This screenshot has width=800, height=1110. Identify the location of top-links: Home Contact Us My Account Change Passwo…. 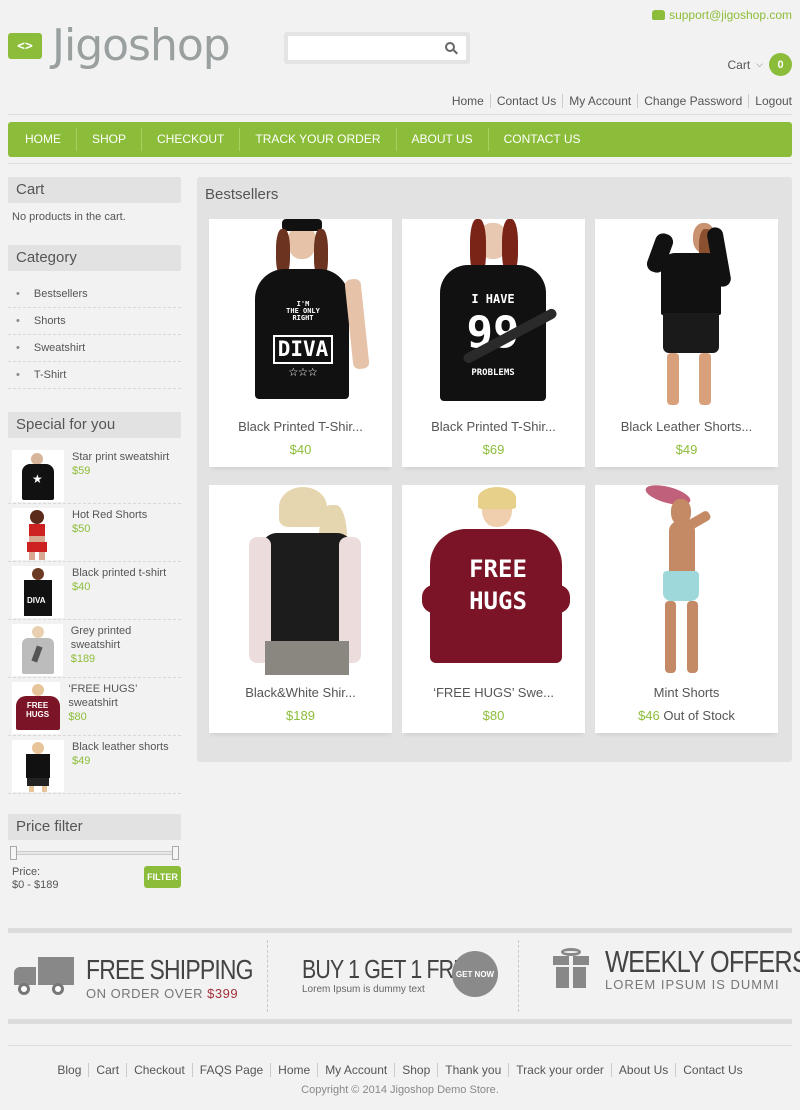
(619, 101).